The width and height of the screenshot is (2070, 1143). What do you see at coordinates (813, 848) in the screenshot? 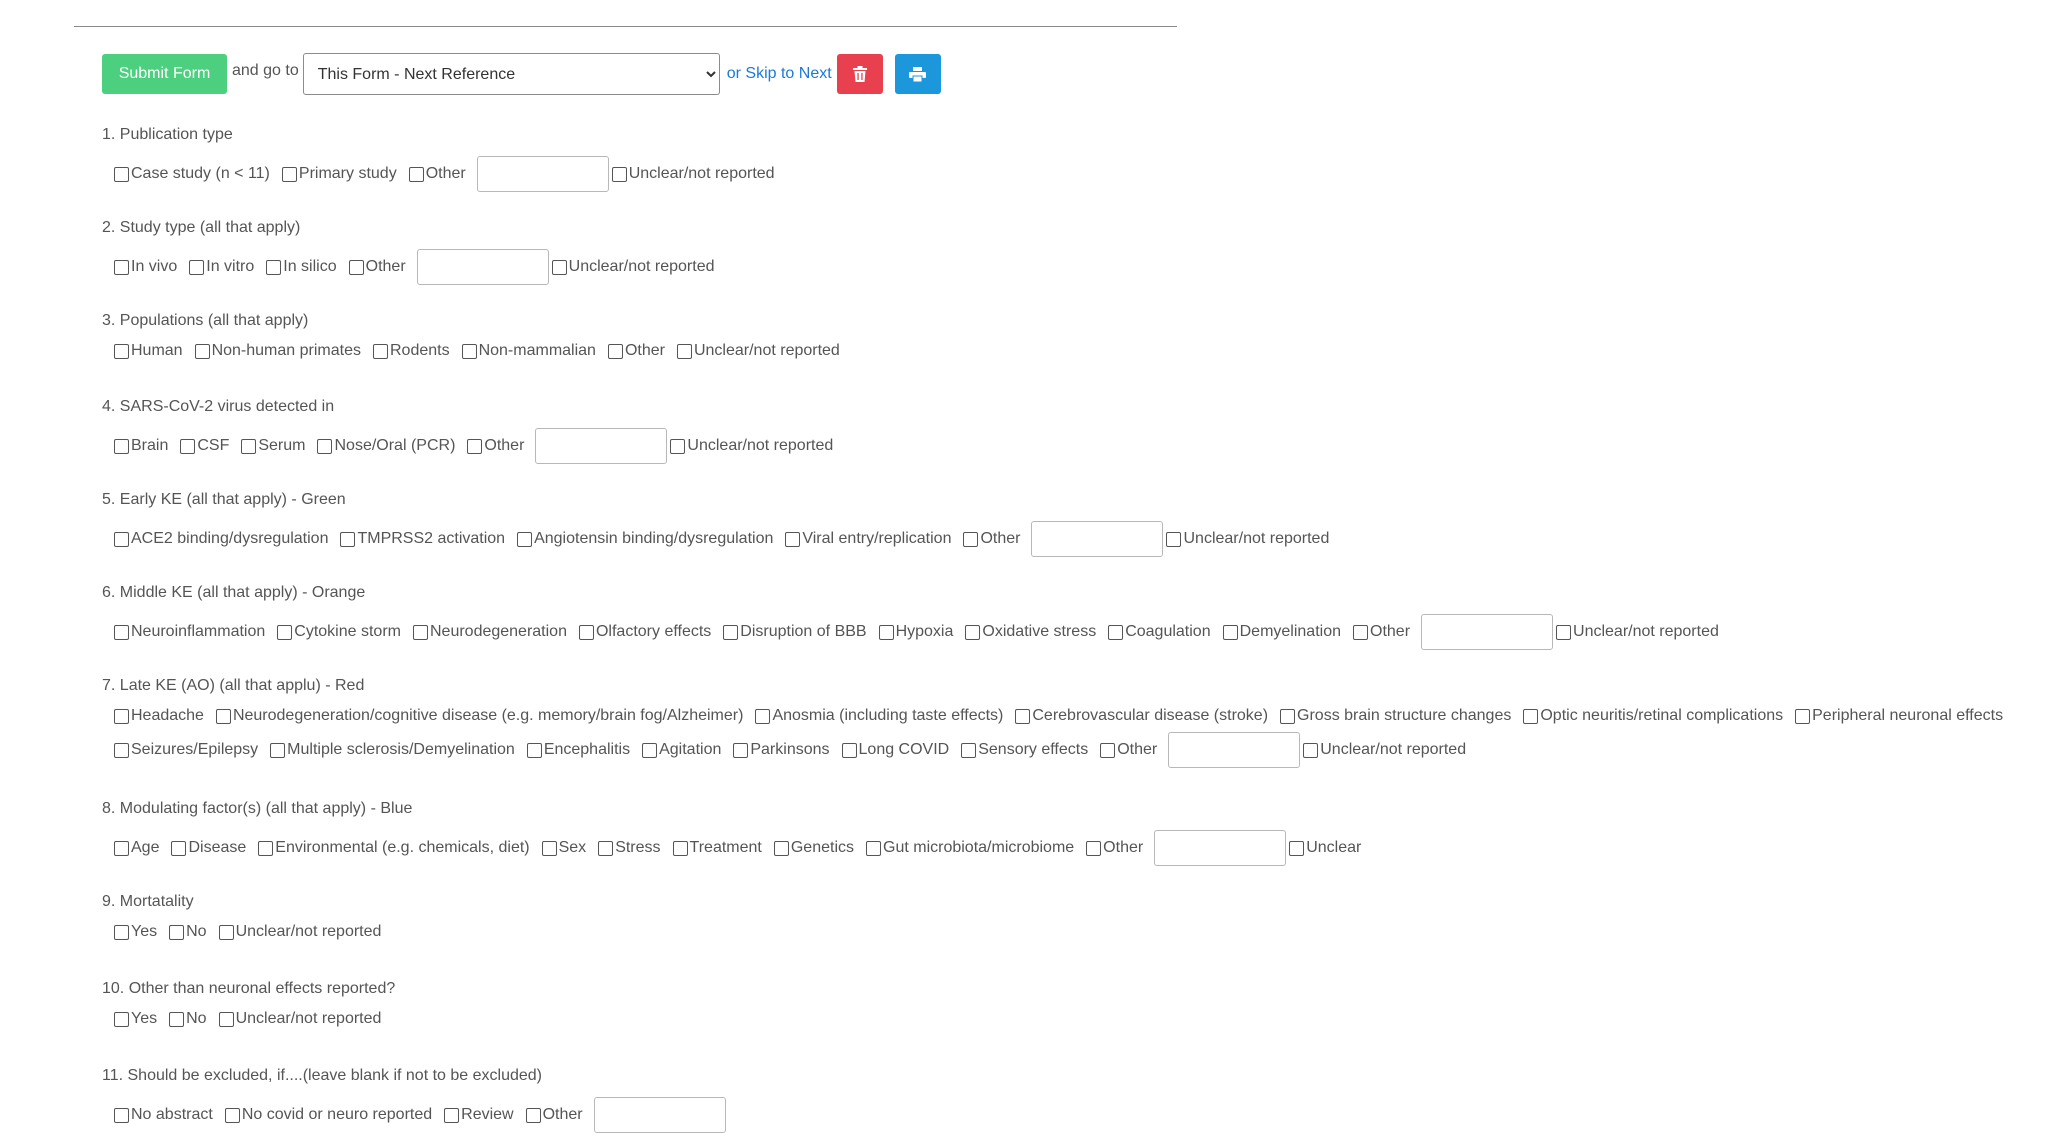
I see `option-checkbox: Genetics` at bounding box center [813, 848].